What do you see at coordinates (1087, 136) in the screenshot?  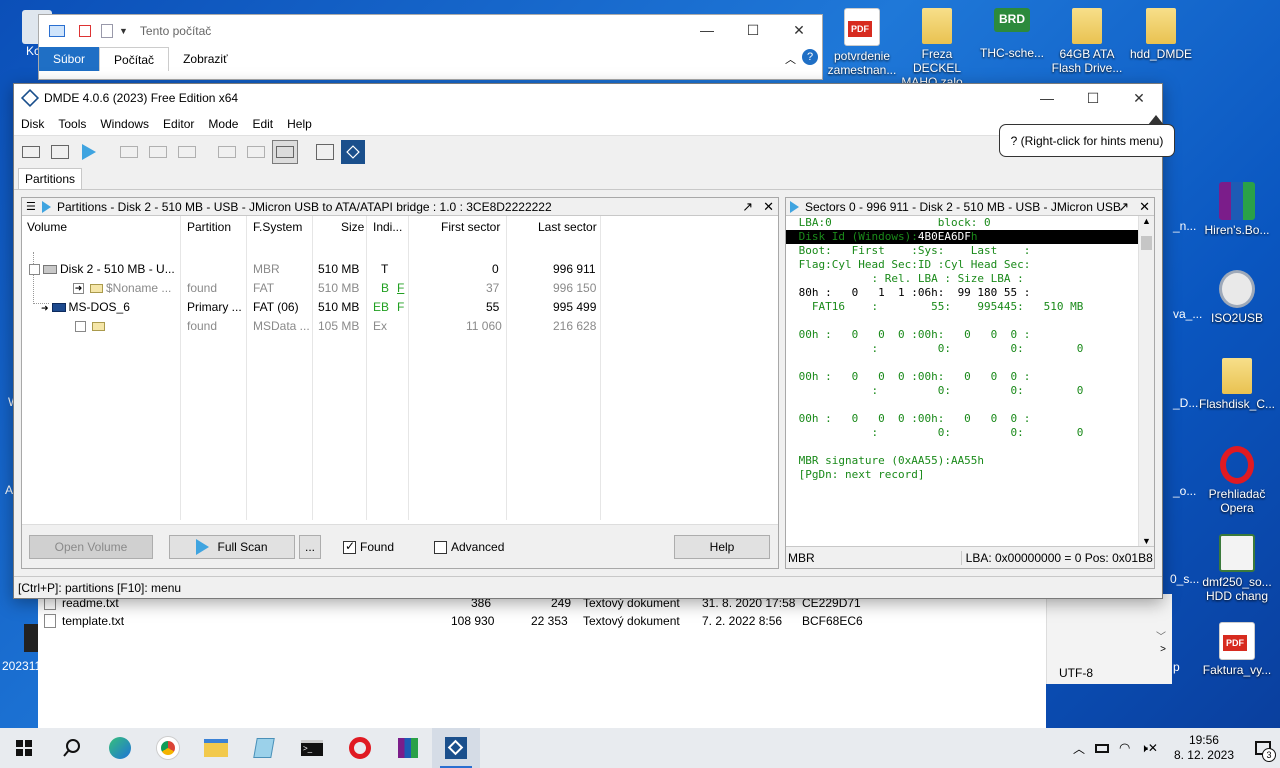 I see `hints-tooltip: ? (Right-click for hints menu)` at bounding box center [1087, 136].